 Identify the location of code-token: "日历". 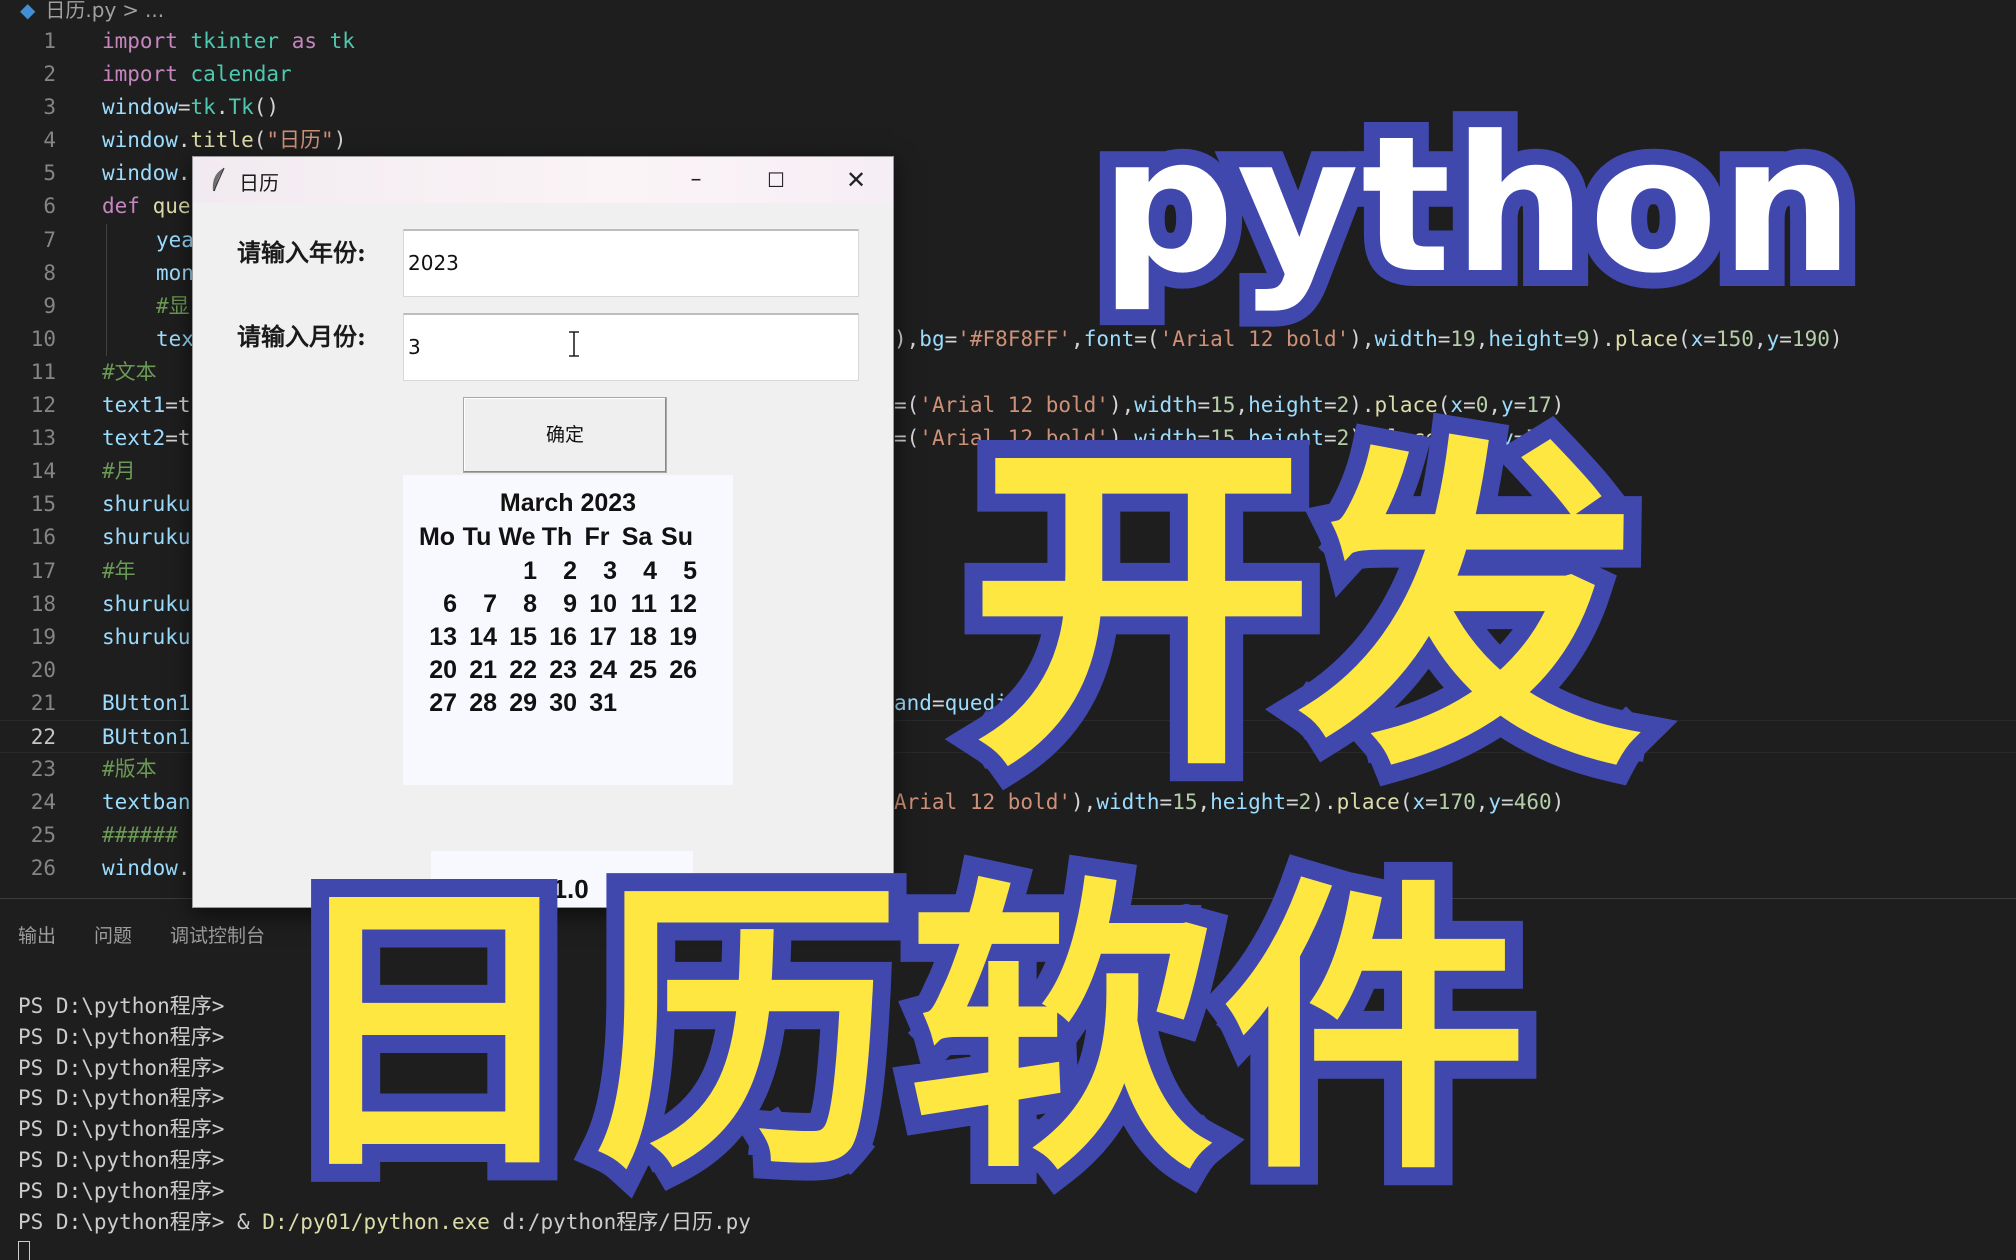
(300, 140).